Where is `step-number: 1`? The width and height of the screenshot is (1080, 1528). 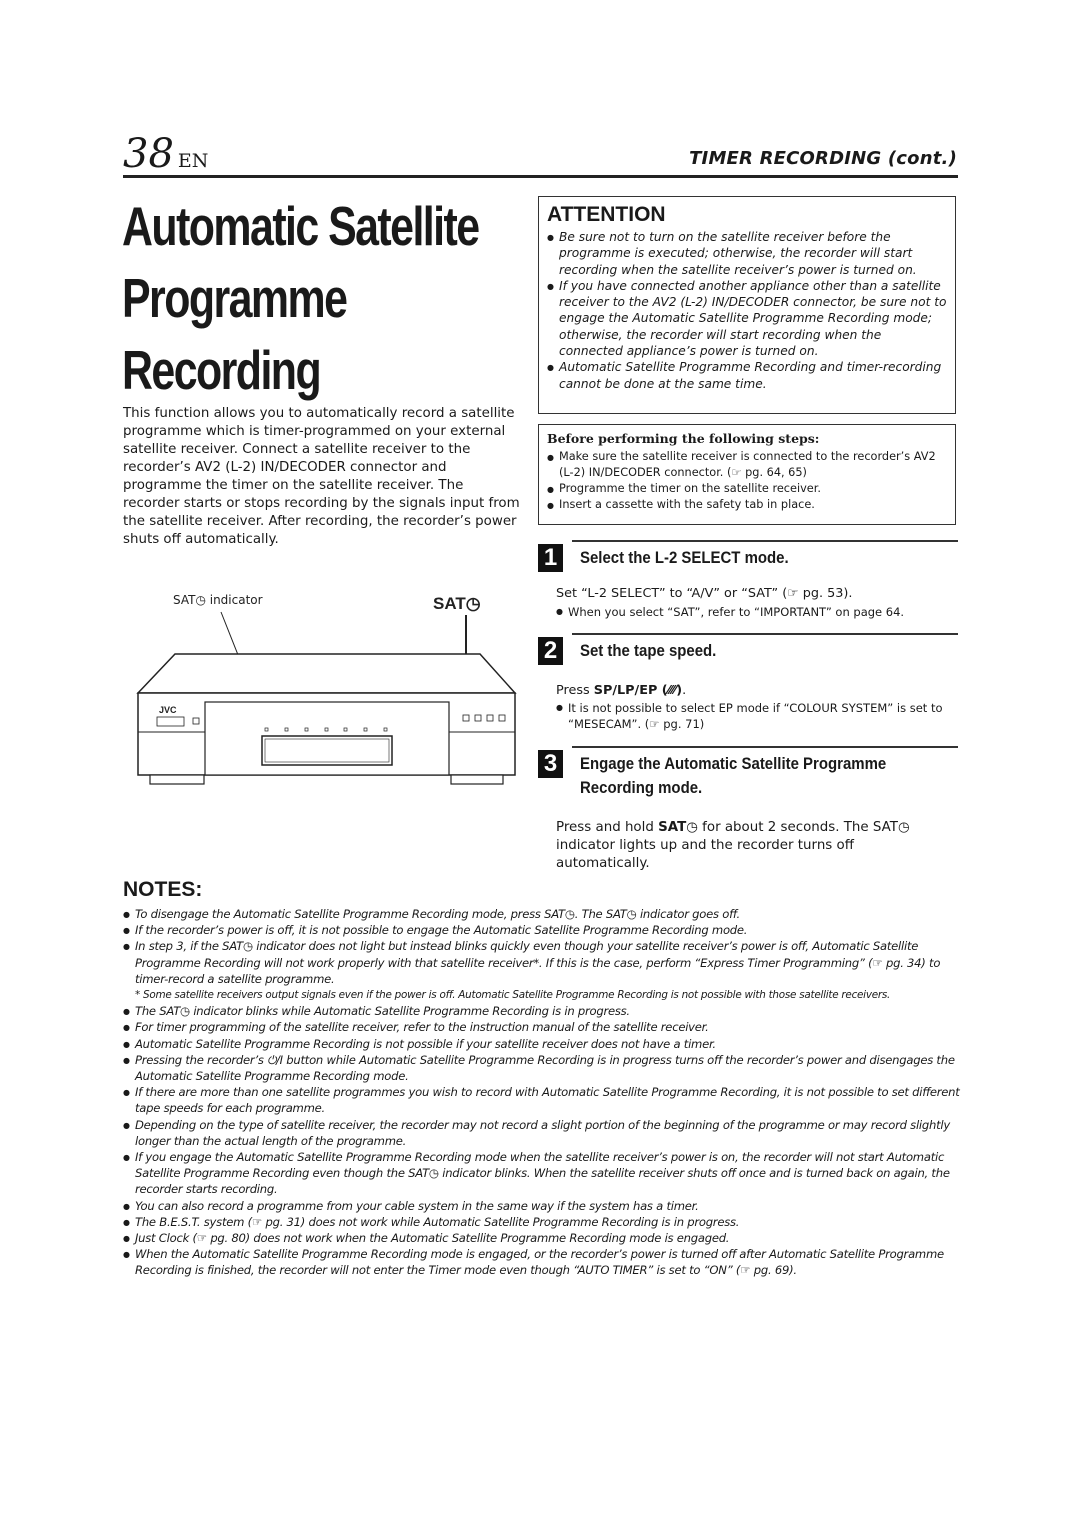
step-number: 1 is located at coordinates (550, 558).